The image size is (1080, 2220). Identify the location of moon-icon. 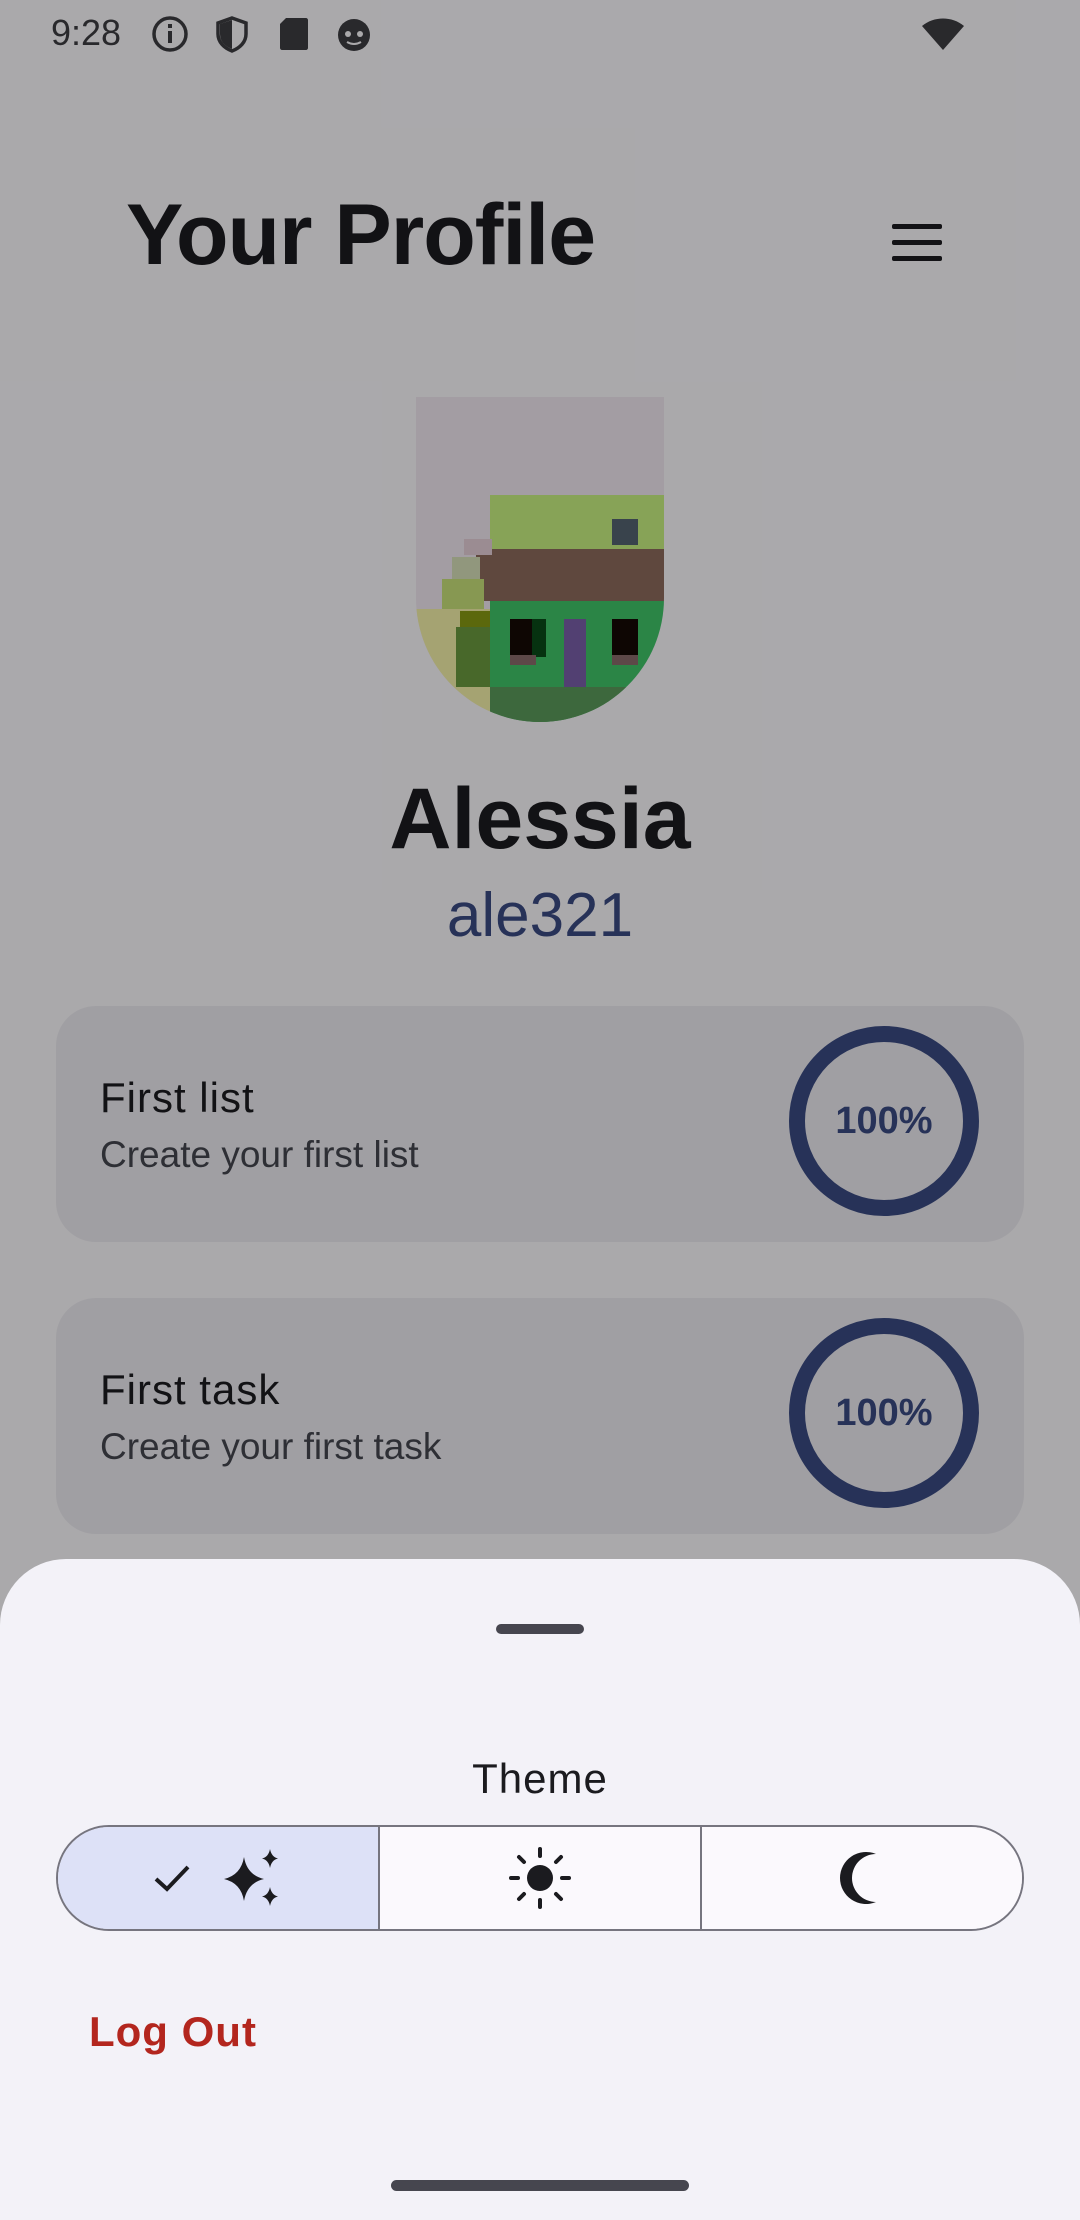
(858, 1878).